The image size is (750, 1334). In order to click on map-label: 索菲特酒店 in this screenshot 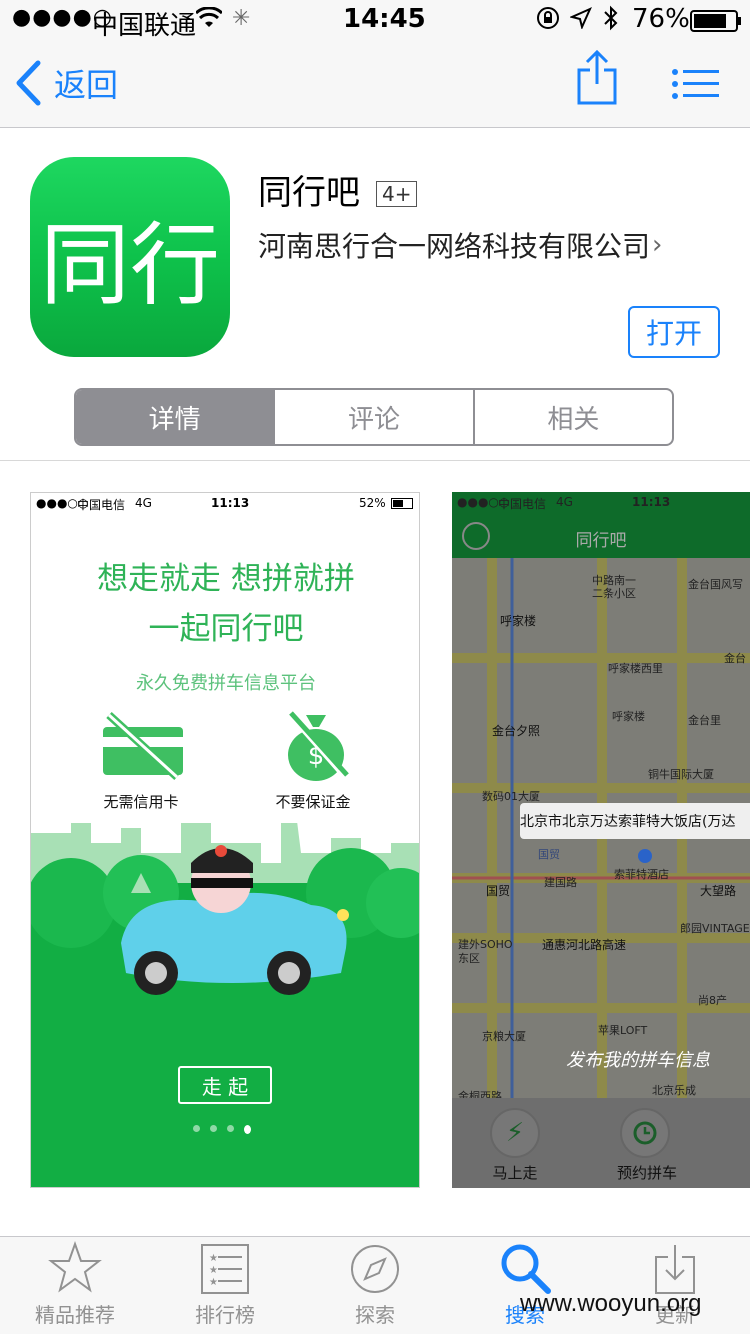, I will do `click(641, 874)`.